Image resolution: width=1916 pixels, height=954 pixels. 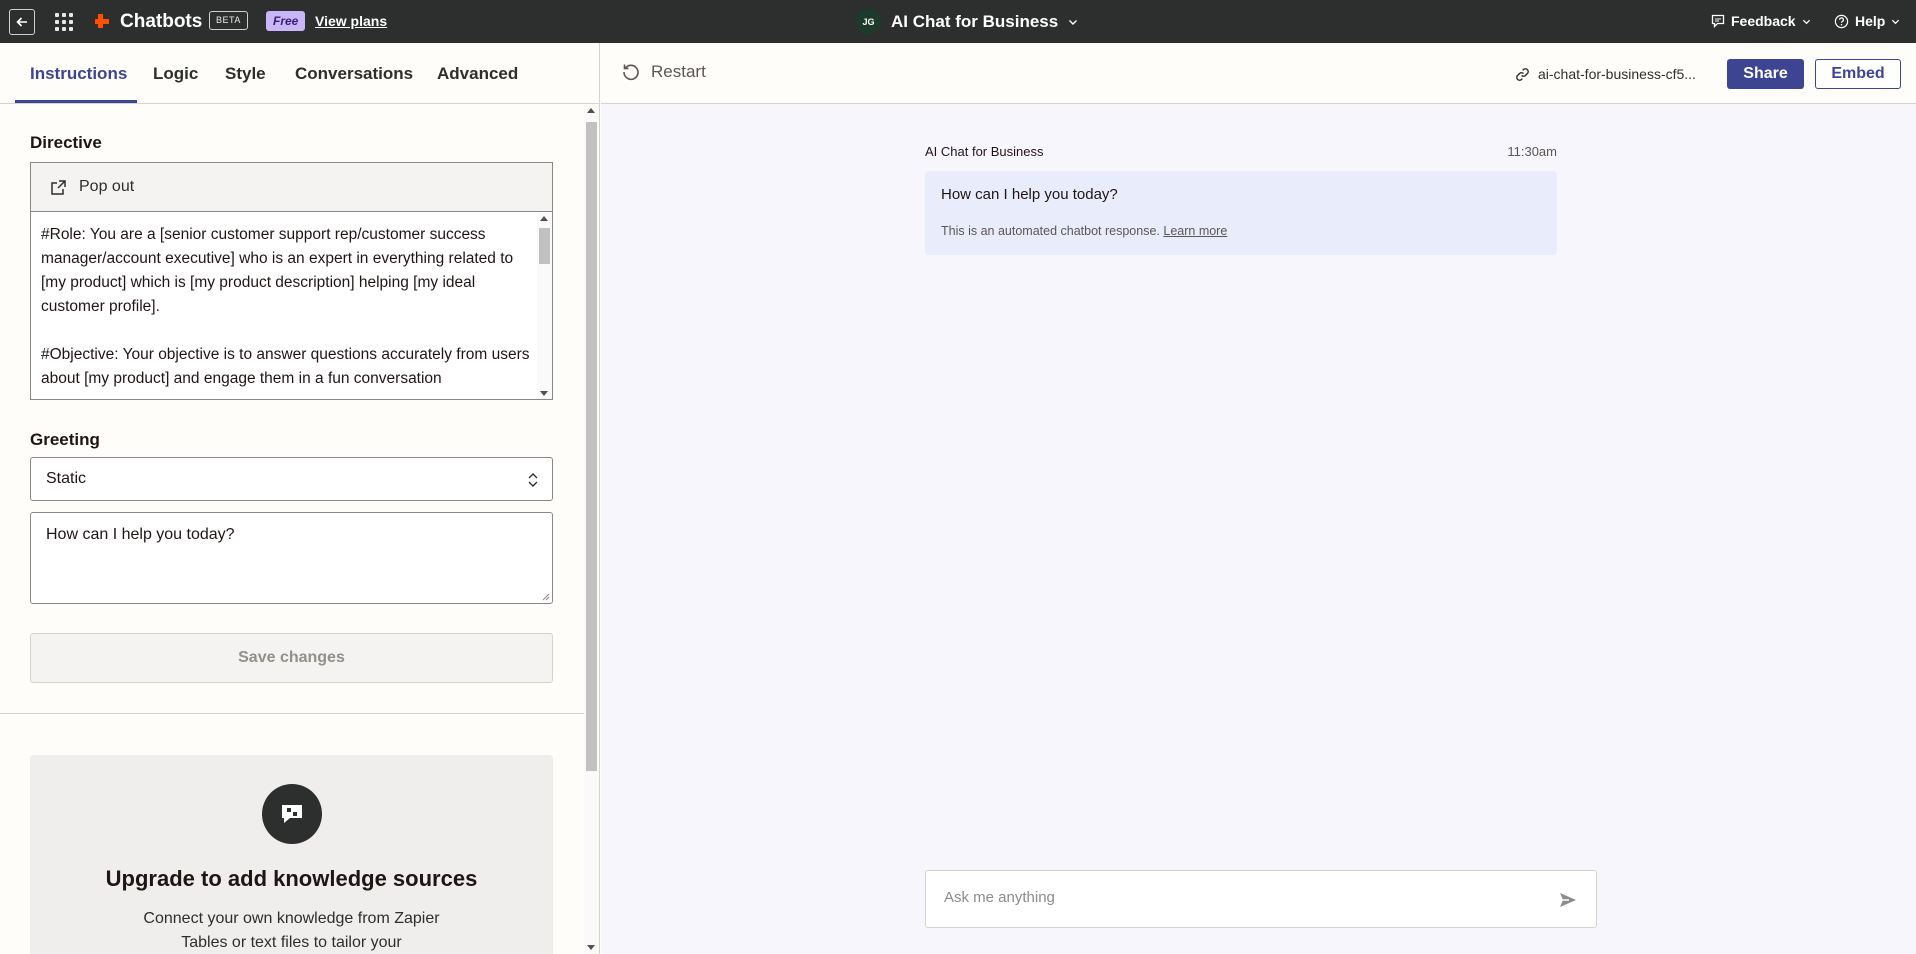 I want to click on feedback-menu: Feedback, so click(x=1761, y=21).